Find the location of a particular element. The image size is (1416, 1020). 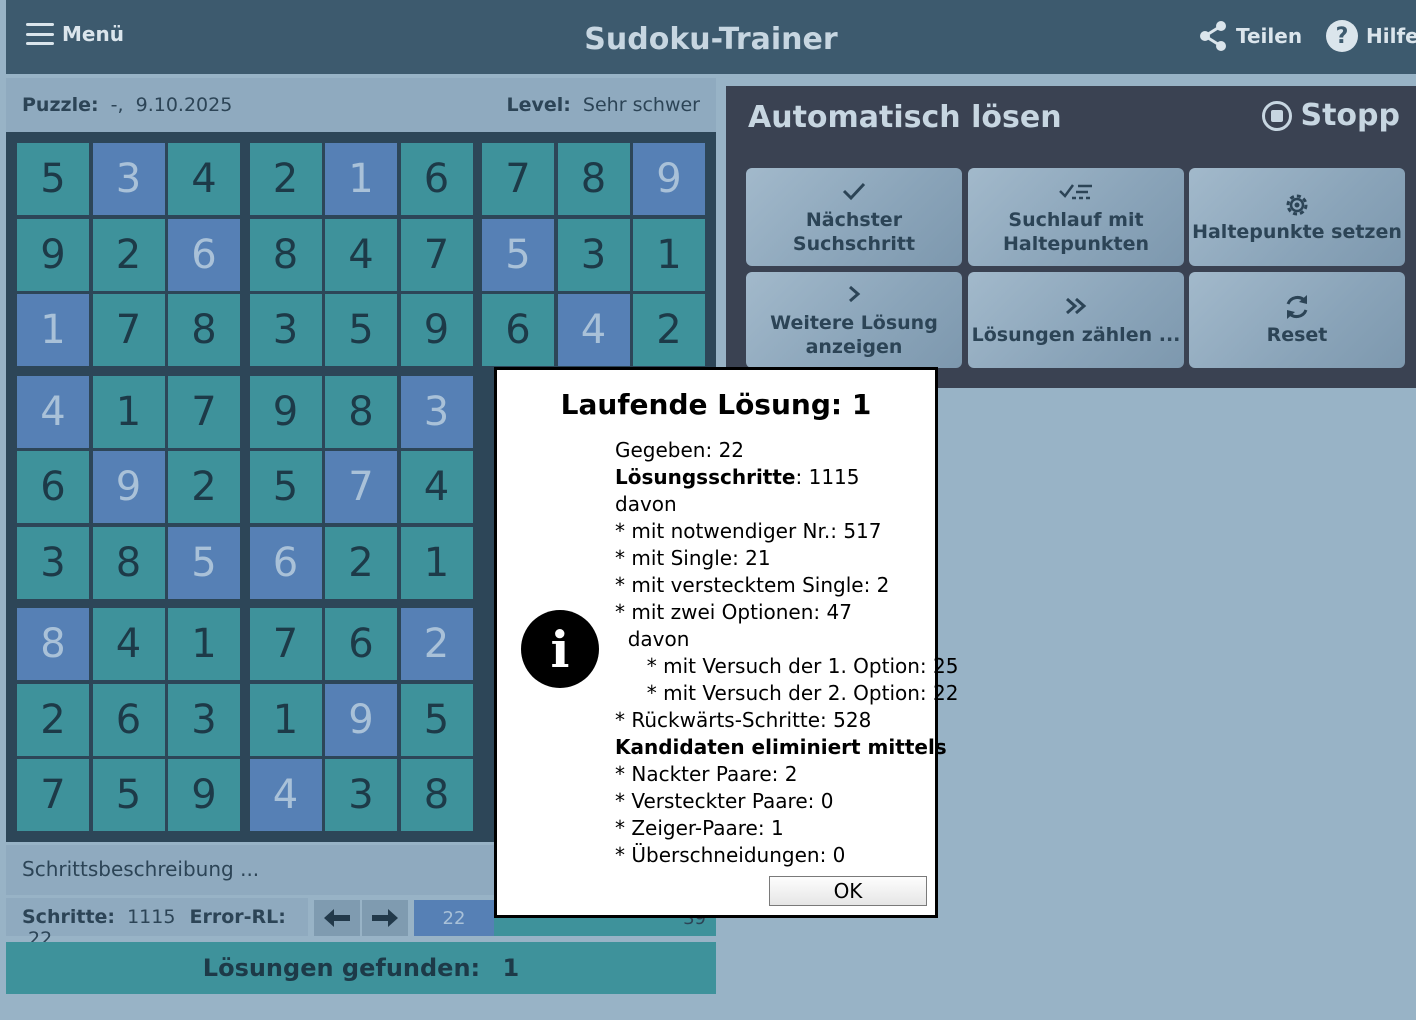

next-step-button: Nächster Suchschritt is located at coordinates (854, 217).